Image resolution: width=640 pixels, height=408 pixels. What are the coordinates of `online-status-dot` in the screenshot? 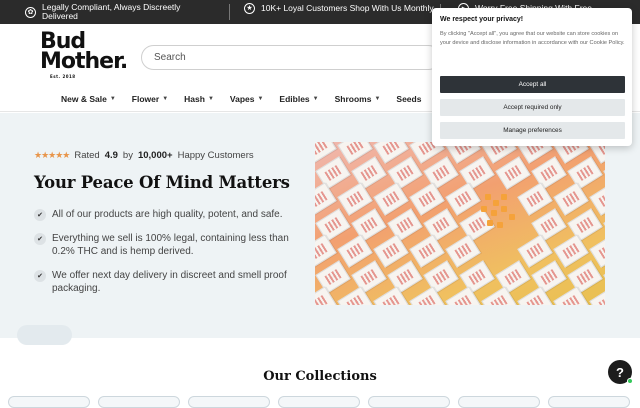 It's located at (630, 381).